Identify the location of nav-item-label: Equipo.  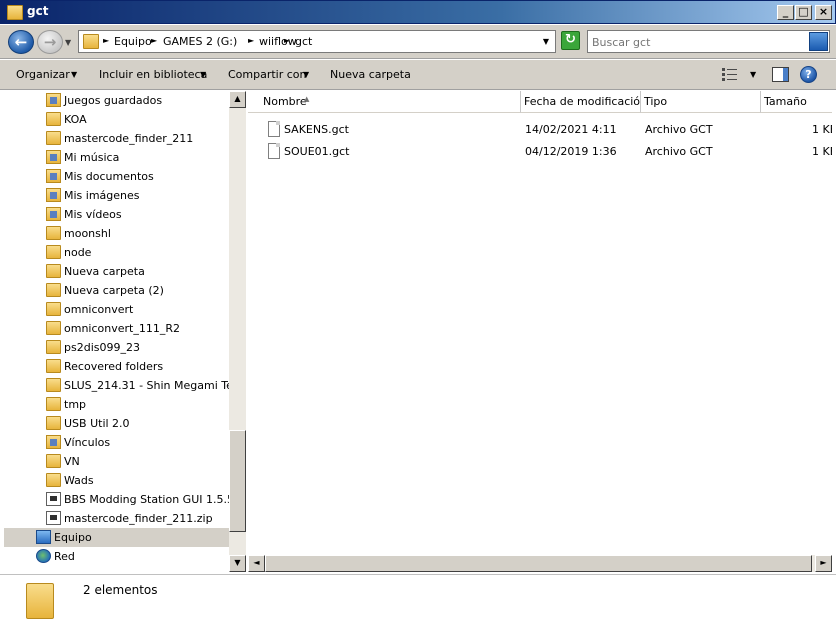
(73, 537).